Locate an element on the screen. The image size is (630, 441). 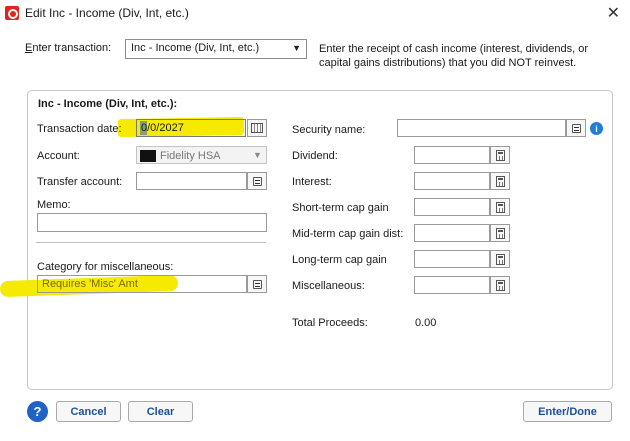
transfer-account-input is located at coordinates (191, 181).